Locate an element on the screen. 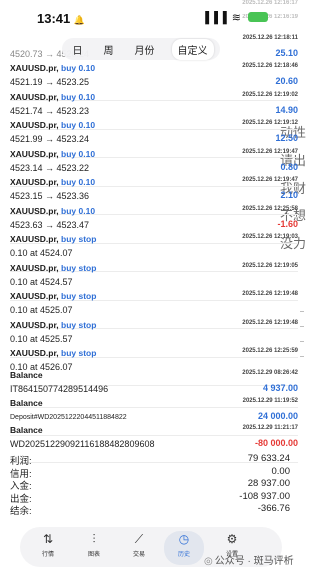 This screenshot has width=320, height=573. balance-amount: 24 000.00 is located at coordinates (277, 415).